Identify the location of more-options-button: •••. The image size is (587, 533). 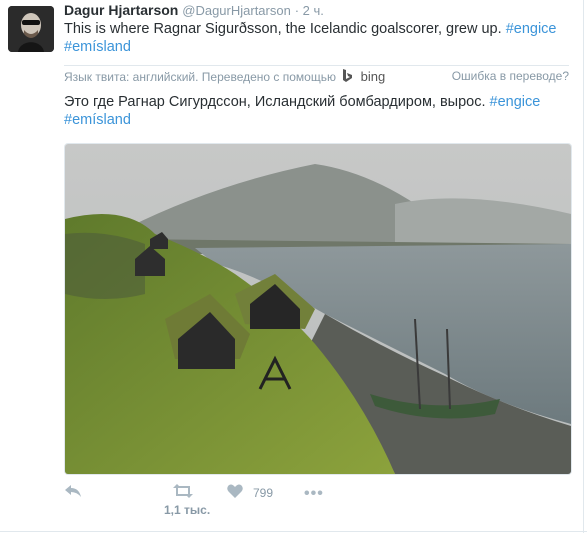
(314, 494).